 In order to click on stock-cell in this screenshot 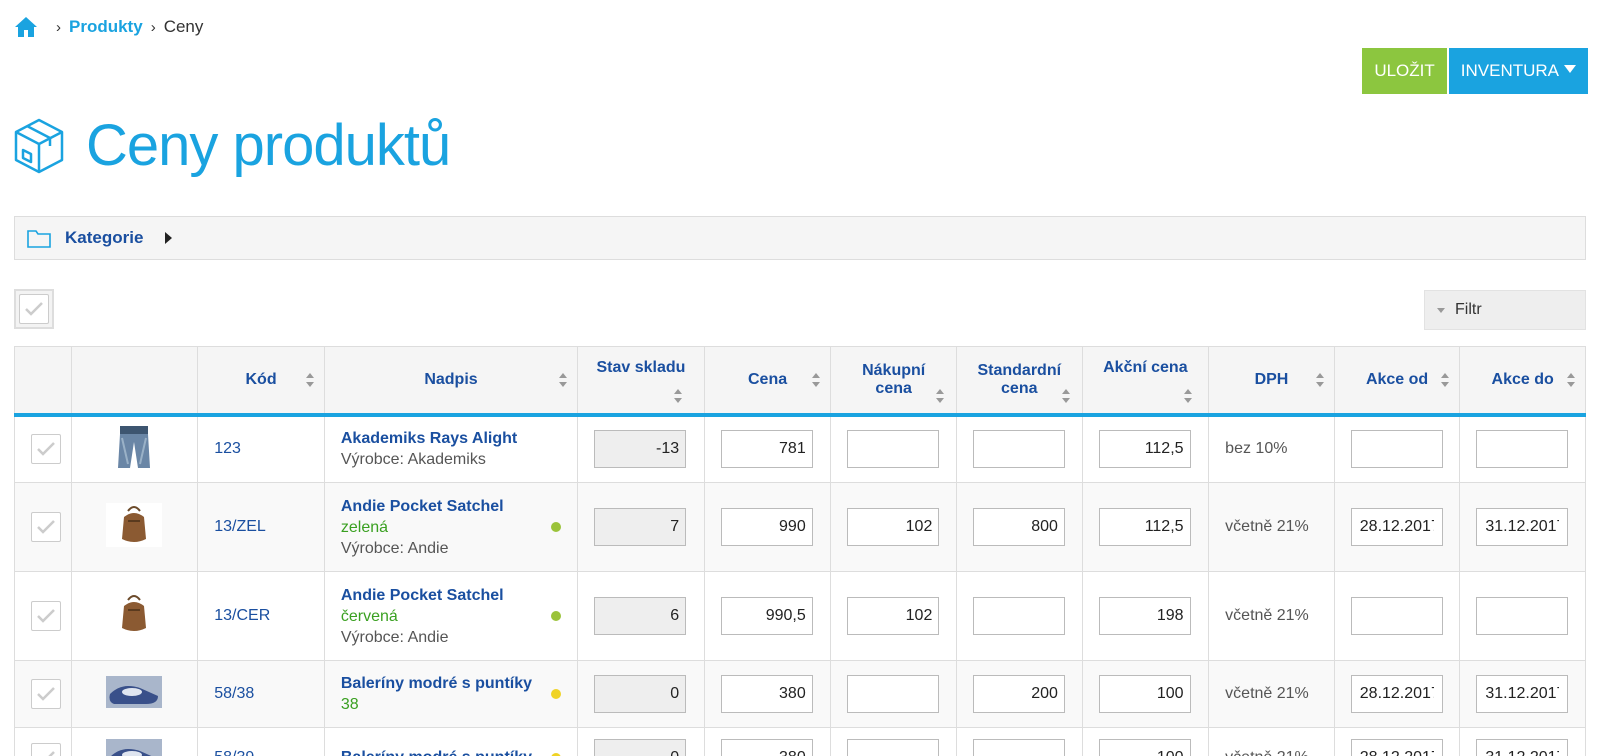, I will do `click(641, 741)`.